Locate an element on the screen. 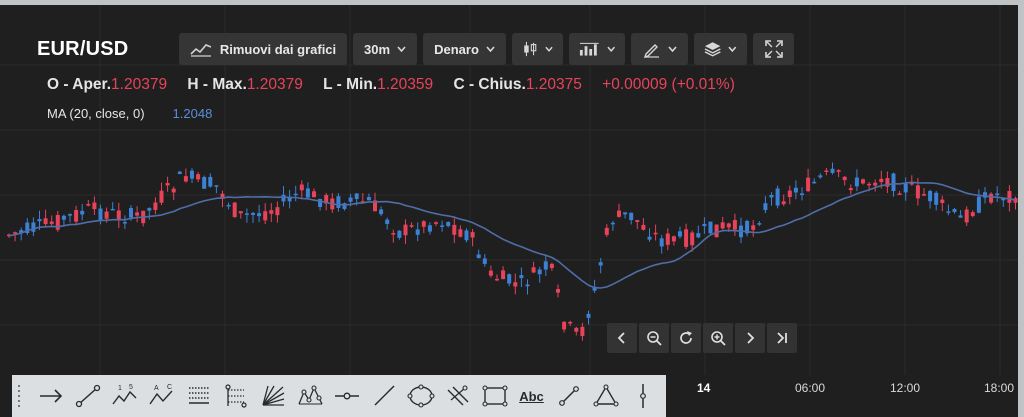 The width and height of the screenshot is (1024, 417). indicators-dropdown is located at coordinates (597, 49).